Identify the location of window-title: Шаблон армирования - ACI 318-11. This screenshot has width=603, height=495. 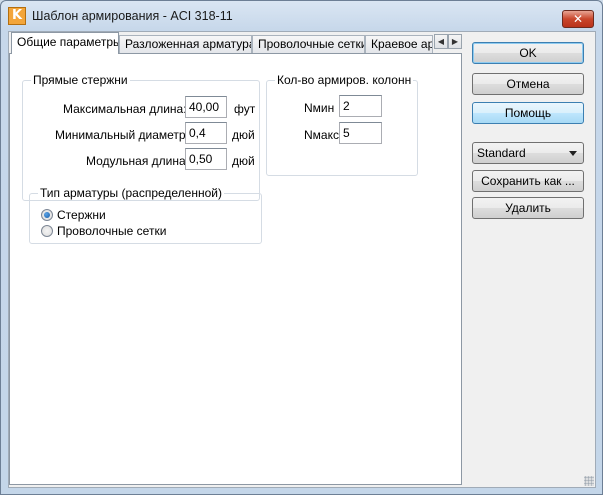
(132, 16).